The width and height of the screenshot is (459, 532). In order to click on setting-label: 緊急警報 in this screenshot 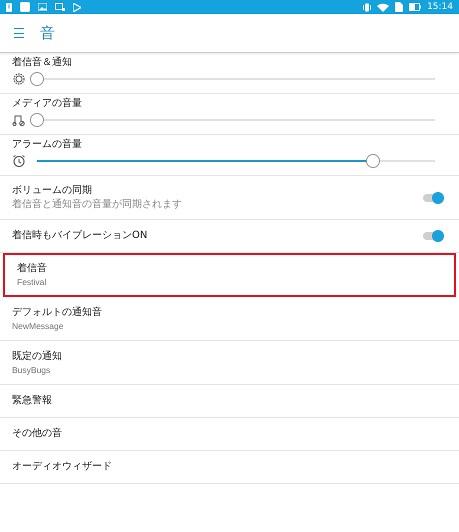, I will do `click(32, 401)`.